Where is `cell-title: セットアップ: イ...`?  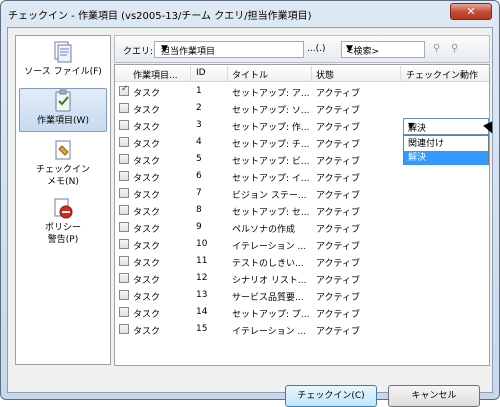 cell-title: セットアップ: イ... is located at coordinates (271, 179).